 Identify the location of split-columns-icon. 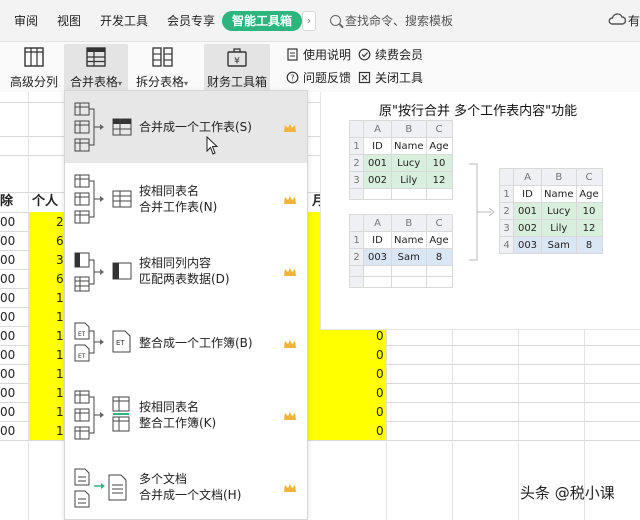
(34, 57).